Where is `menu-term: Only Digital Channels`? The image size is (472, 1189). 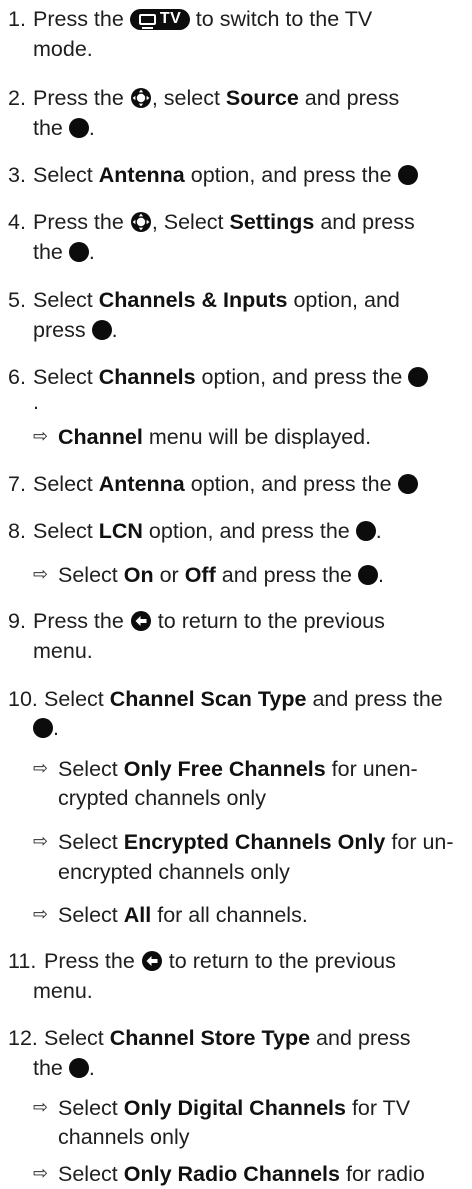
menu-term: Only Digital Channels is located at coordinates (234, 1108).